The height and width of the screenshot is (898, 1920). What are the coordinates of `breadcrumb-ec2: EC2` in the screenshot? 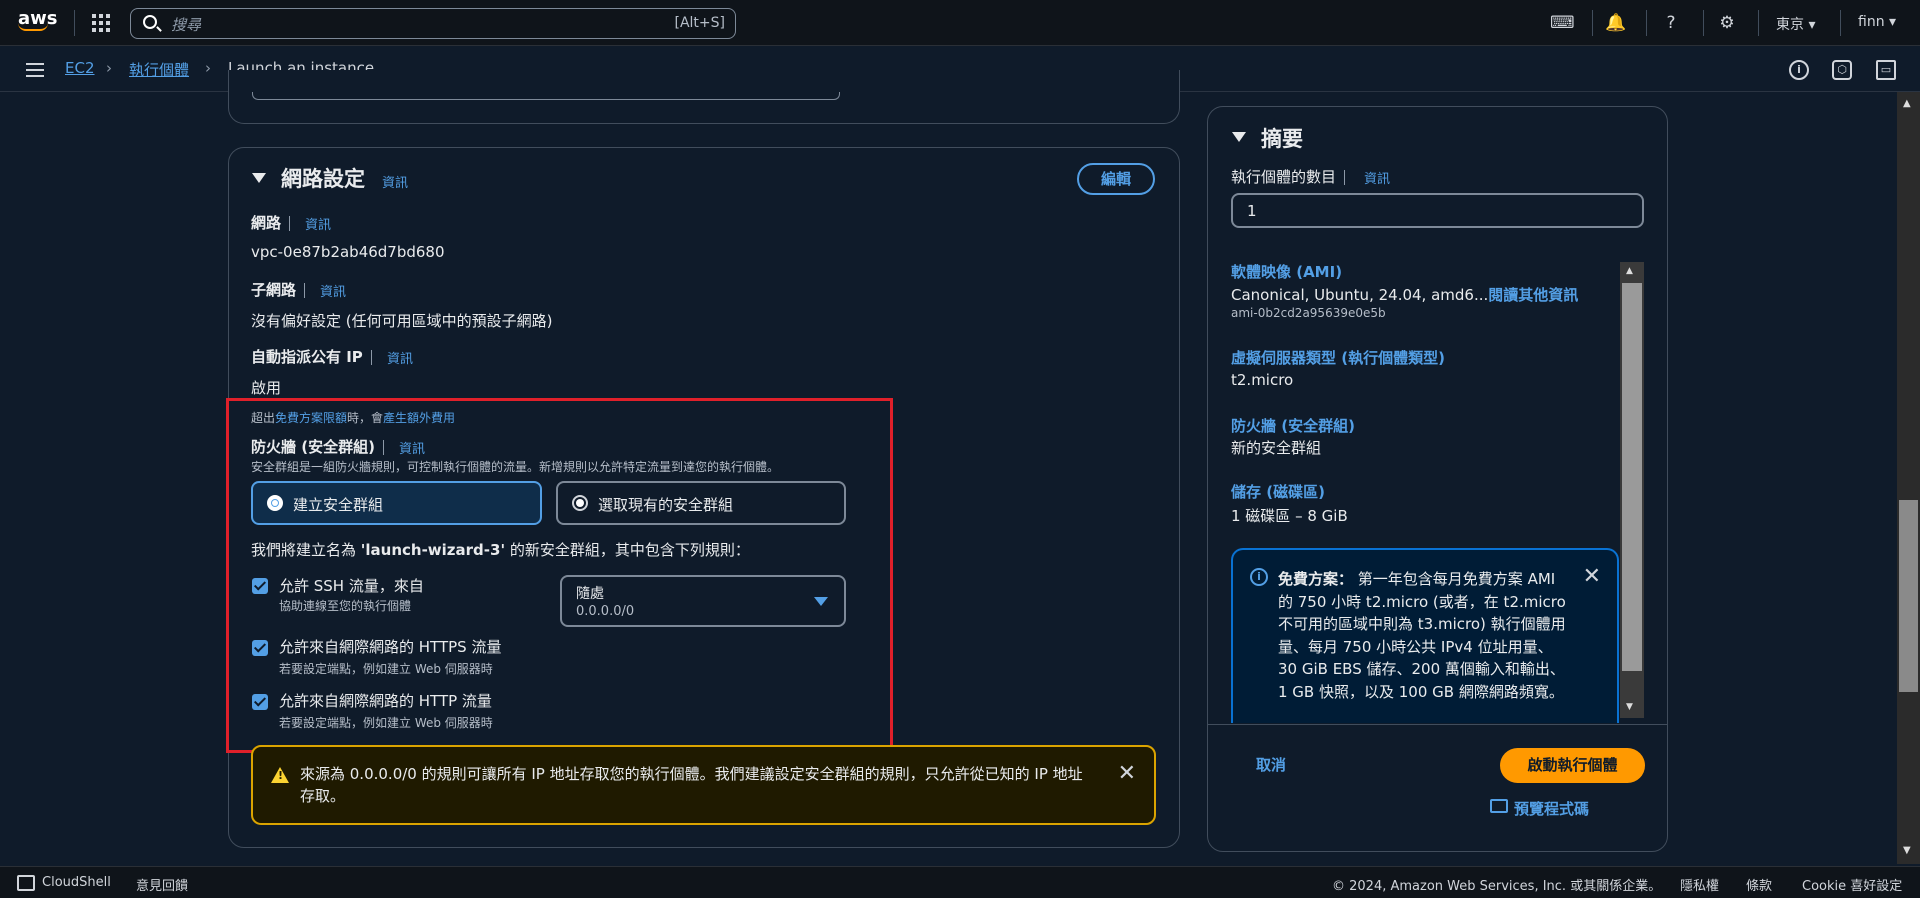 It's located at (80, 68).